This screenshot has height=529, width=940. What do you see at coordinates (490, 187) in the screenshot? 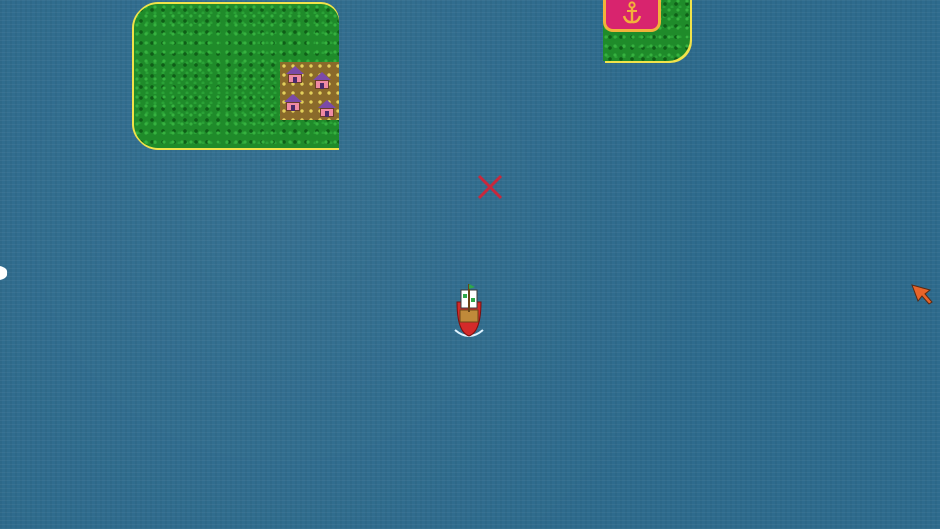
I see `x-marker-icon` at bounding box center [490, 187].